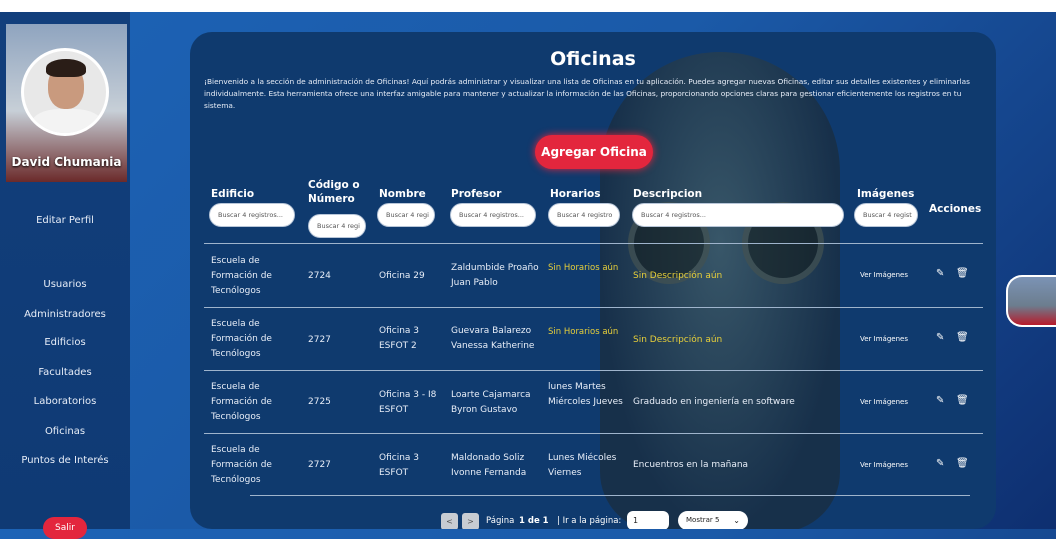 The image size is (1056, 539). What do you see at coordinates (449, 521) in the screenshot?
I see `prev-page-button: <` at bounding box center [449, 521].